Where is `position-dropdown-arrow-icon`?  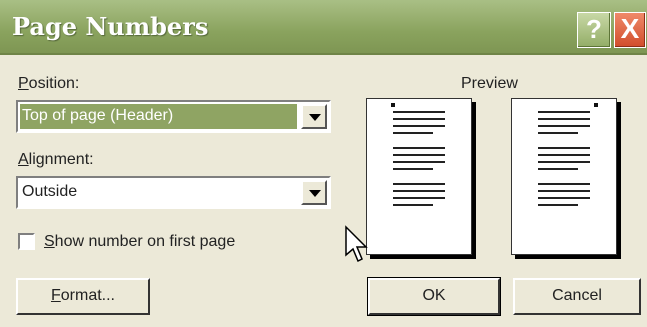 position-dropdown-arrow-icon is located at coordinates (314, 116).